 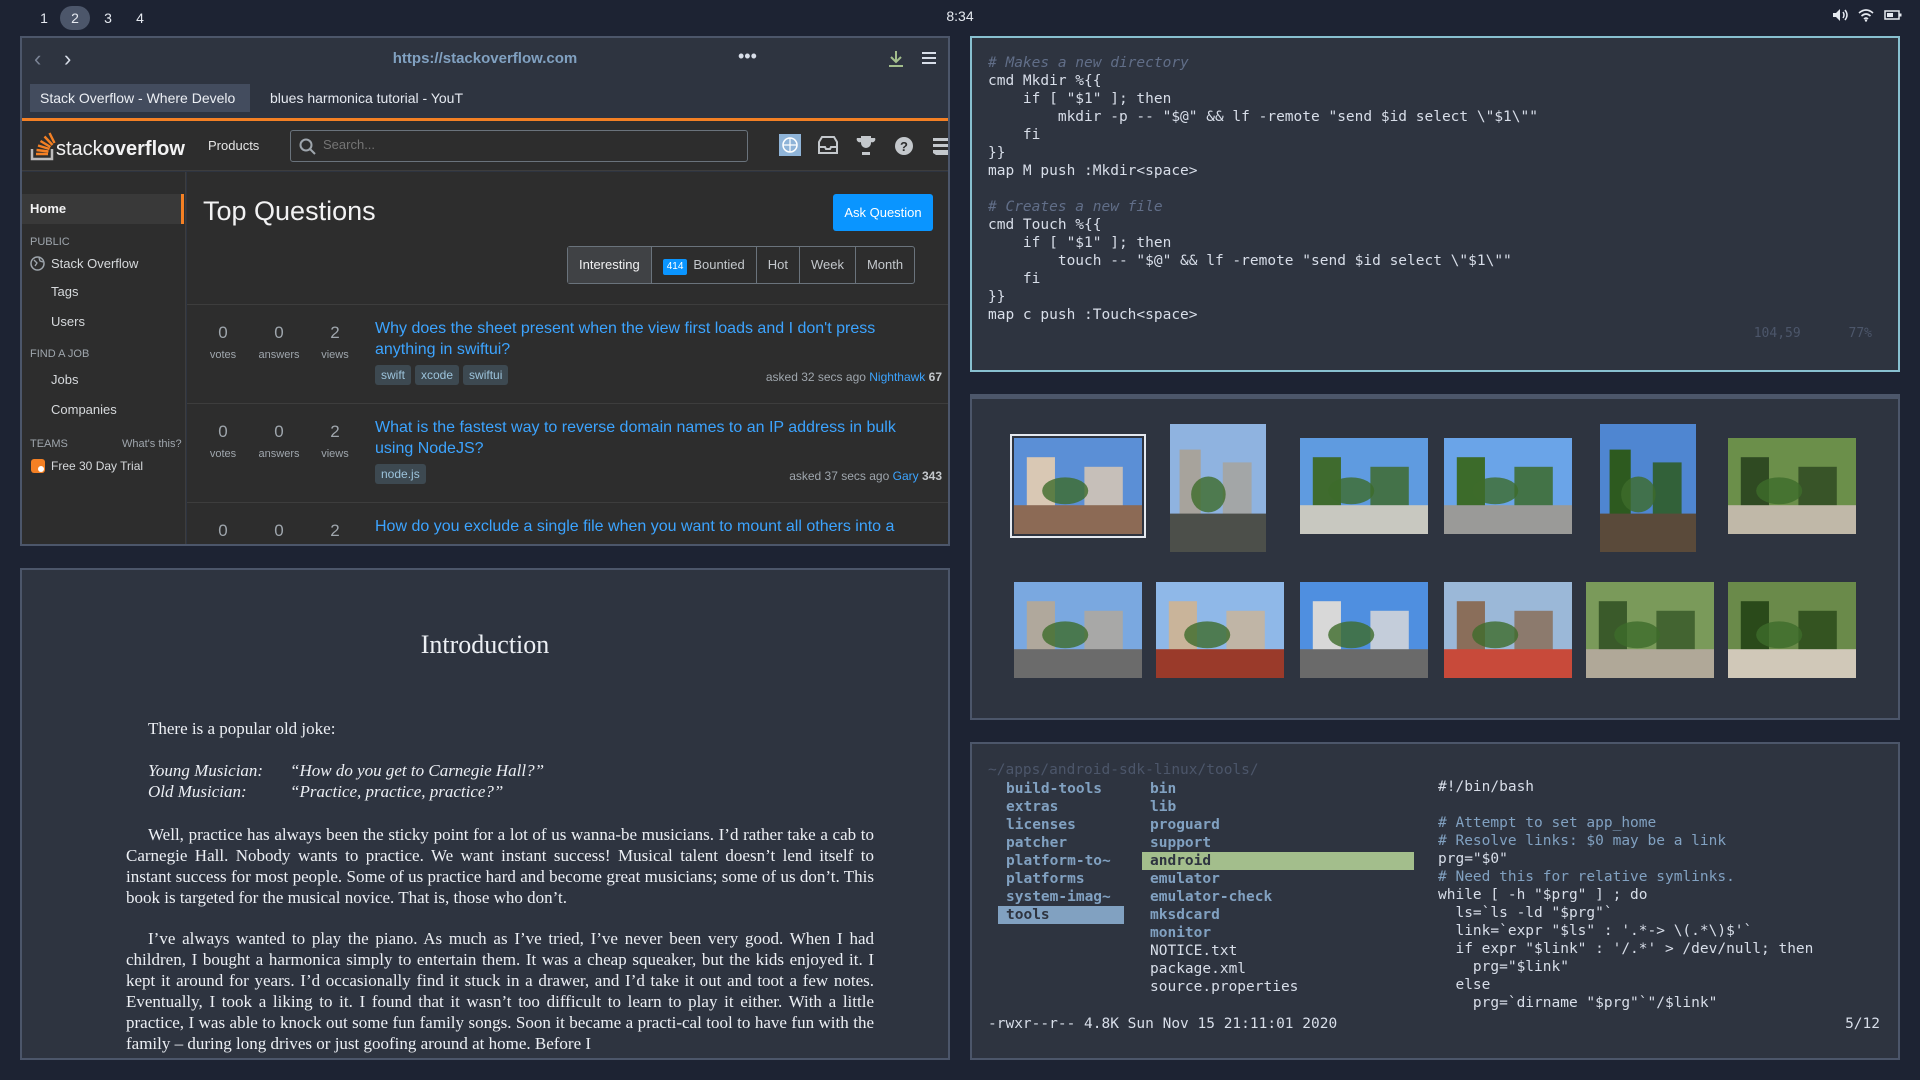 I want to click on dir-entry: bin, so click(x=1278, y=789).